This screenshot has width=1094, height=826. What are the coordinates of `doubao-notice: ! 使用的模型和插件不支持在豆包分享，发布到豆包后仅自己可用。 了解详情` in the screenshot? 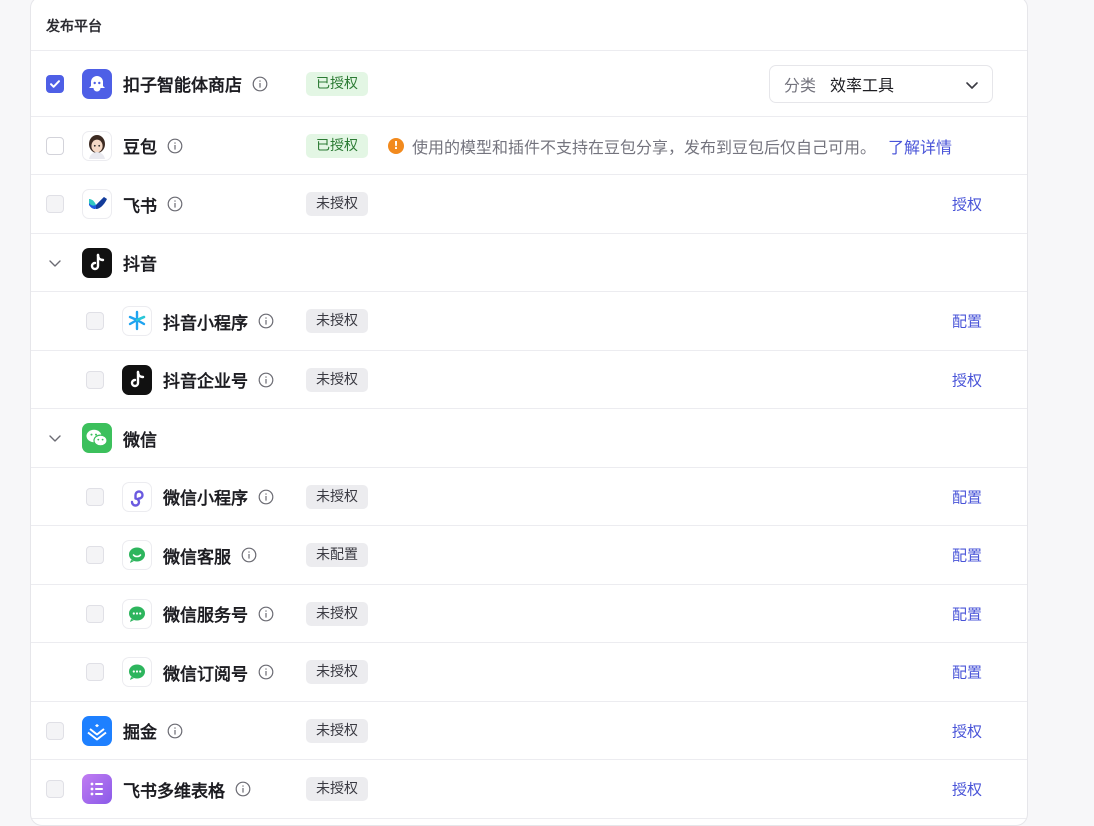 It's located at (670, 146).